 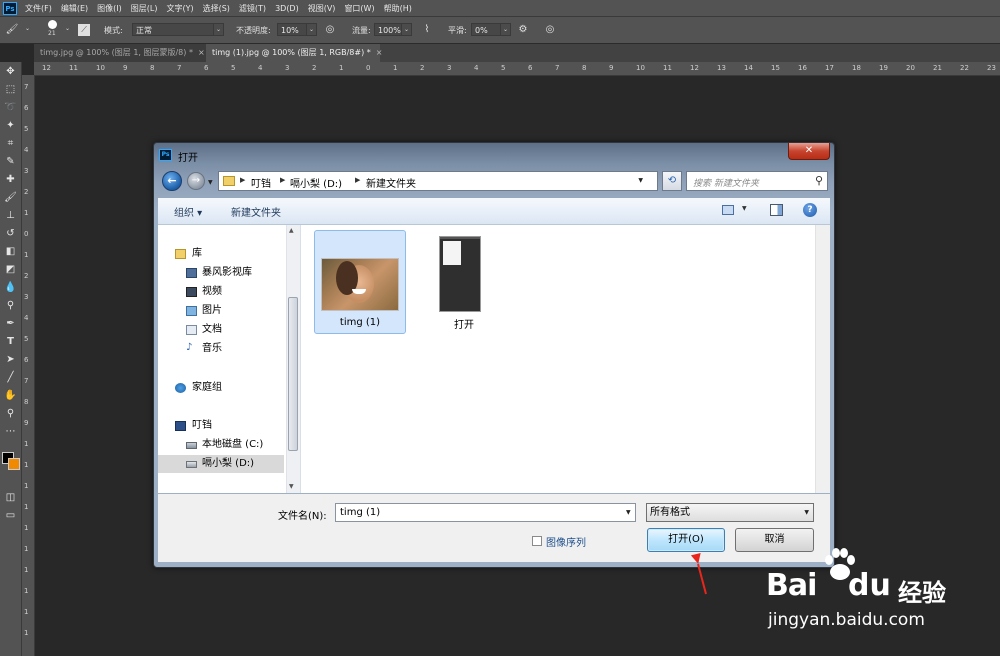 What do you see at coordinates (221, 254) in the screenshot?
I see `nav-item-library: 库` at bounding box center [221, 254].